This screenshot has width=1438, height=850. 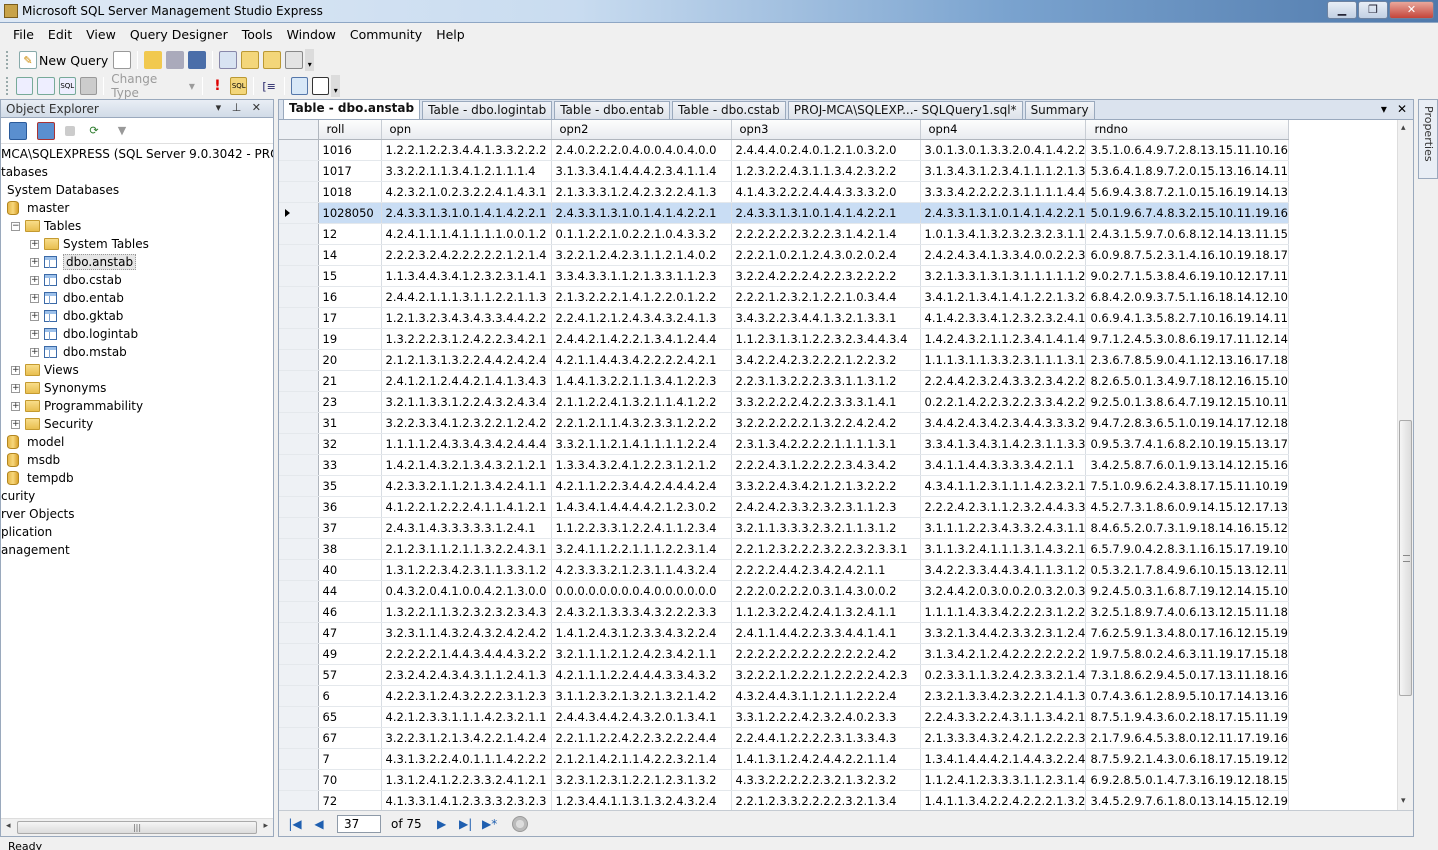 What do you see at coordinates (466, 486) in the screenshot?
I see `cell-opn: 4.2.3.3.2.1.1.2.1.3.4.2.4.1.1` at bounding box center [466, 486].